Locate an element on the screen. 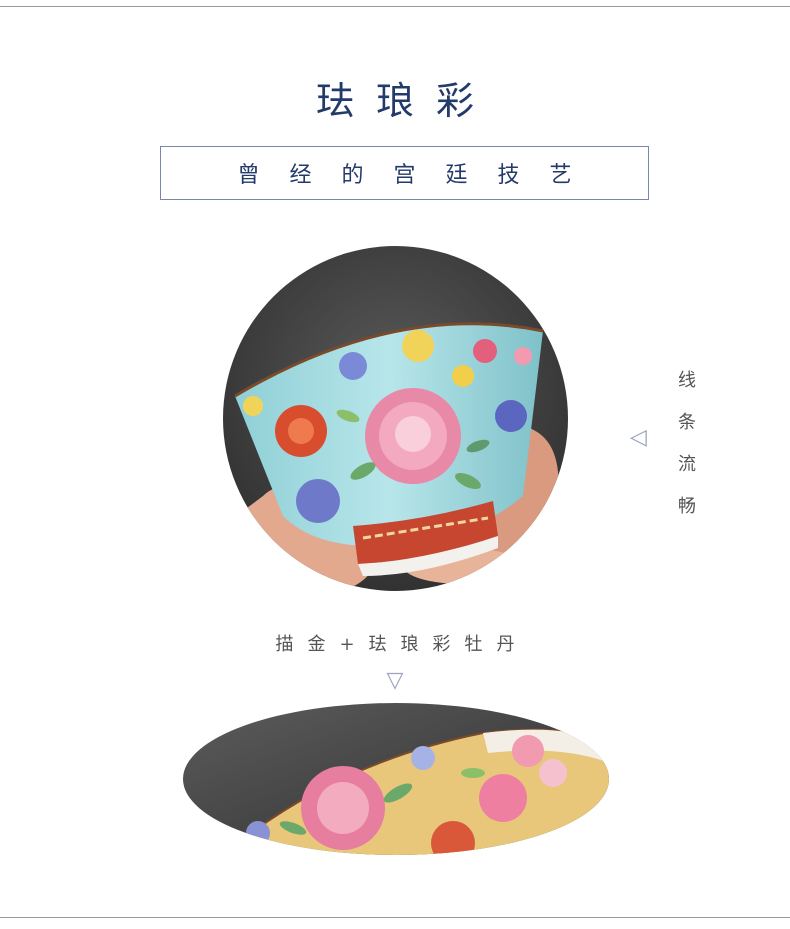 The image size is (790, 929). cup-photo-oval is located at coordinates (396, 779).